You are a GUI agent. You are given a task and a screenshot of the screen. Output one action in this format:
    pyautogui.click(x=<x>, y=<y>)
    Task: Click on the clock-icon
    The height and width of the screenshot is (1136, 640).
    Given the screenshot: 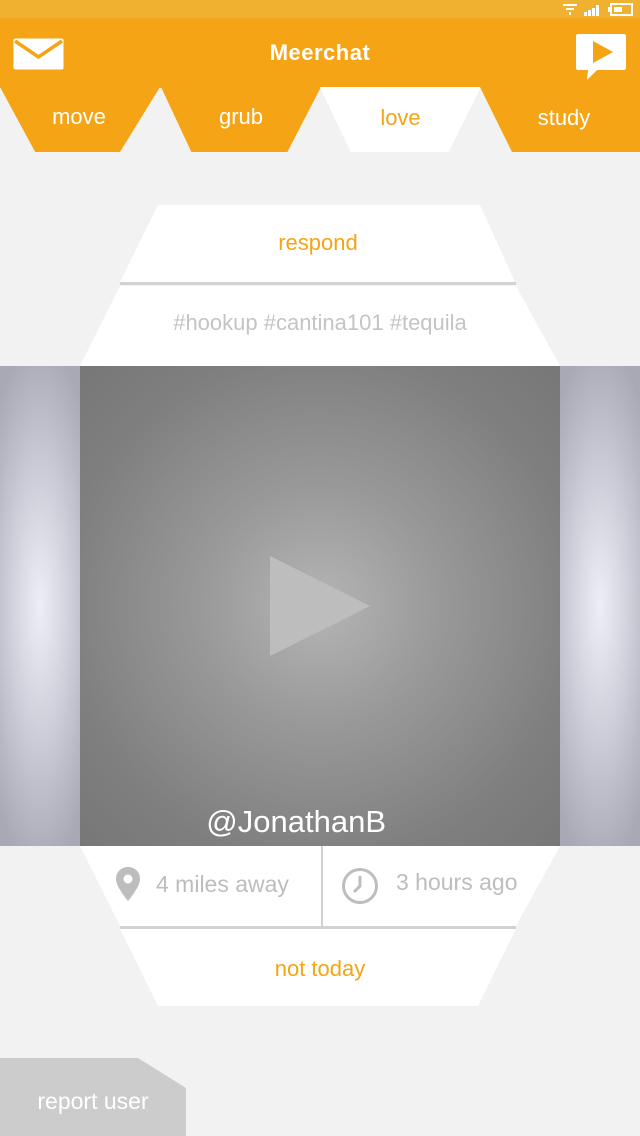 What is the action you would take?
    pyautogui.click(x=360, y=886)
    